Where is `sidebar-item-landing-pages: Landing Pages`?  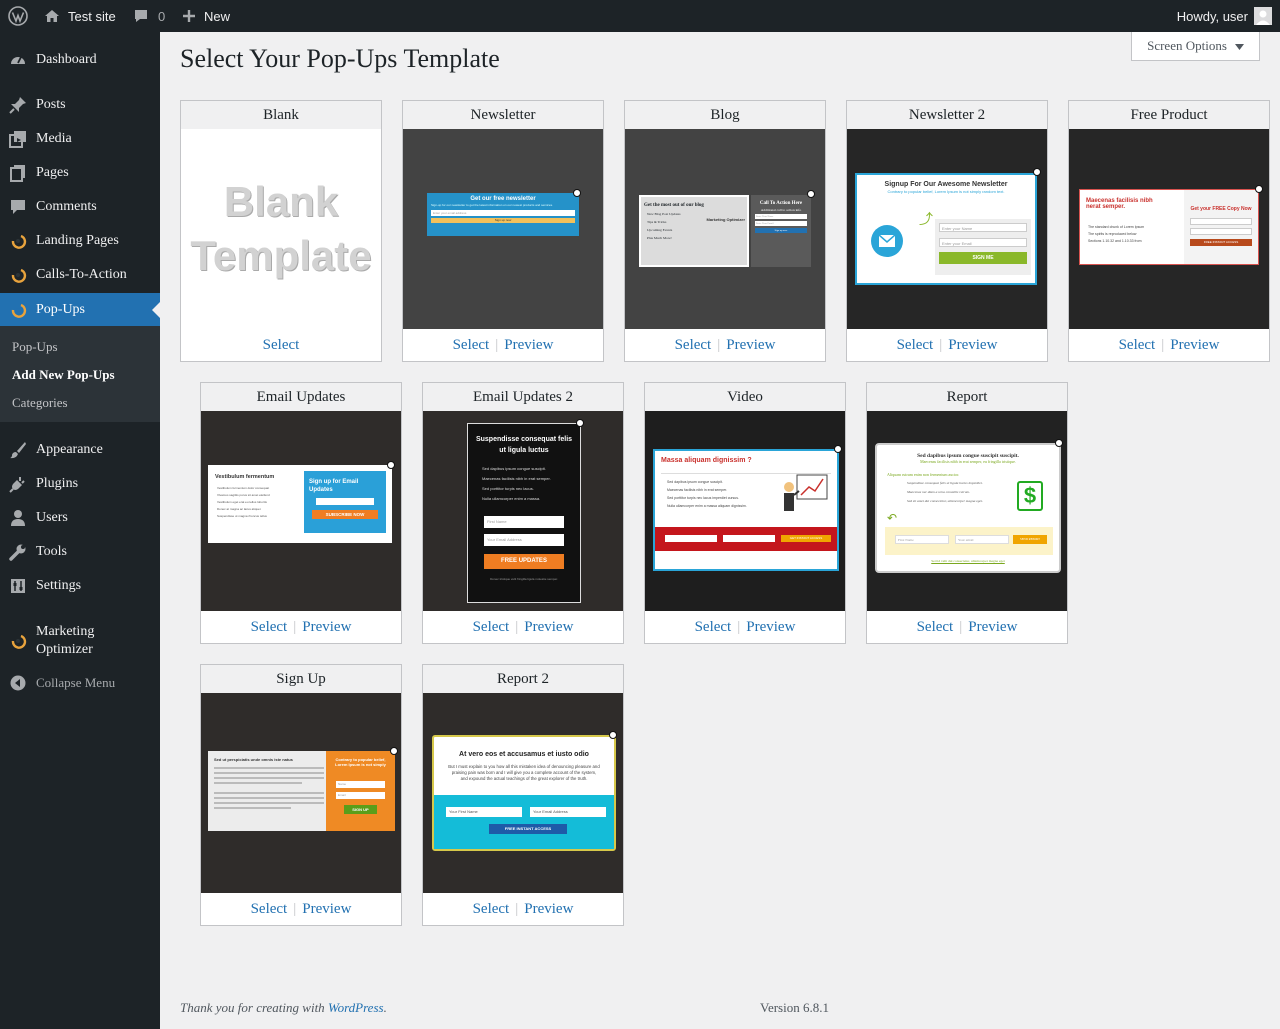
sidebar-item-landing-pages: Landing Pages is located at coordinates (80, 241).